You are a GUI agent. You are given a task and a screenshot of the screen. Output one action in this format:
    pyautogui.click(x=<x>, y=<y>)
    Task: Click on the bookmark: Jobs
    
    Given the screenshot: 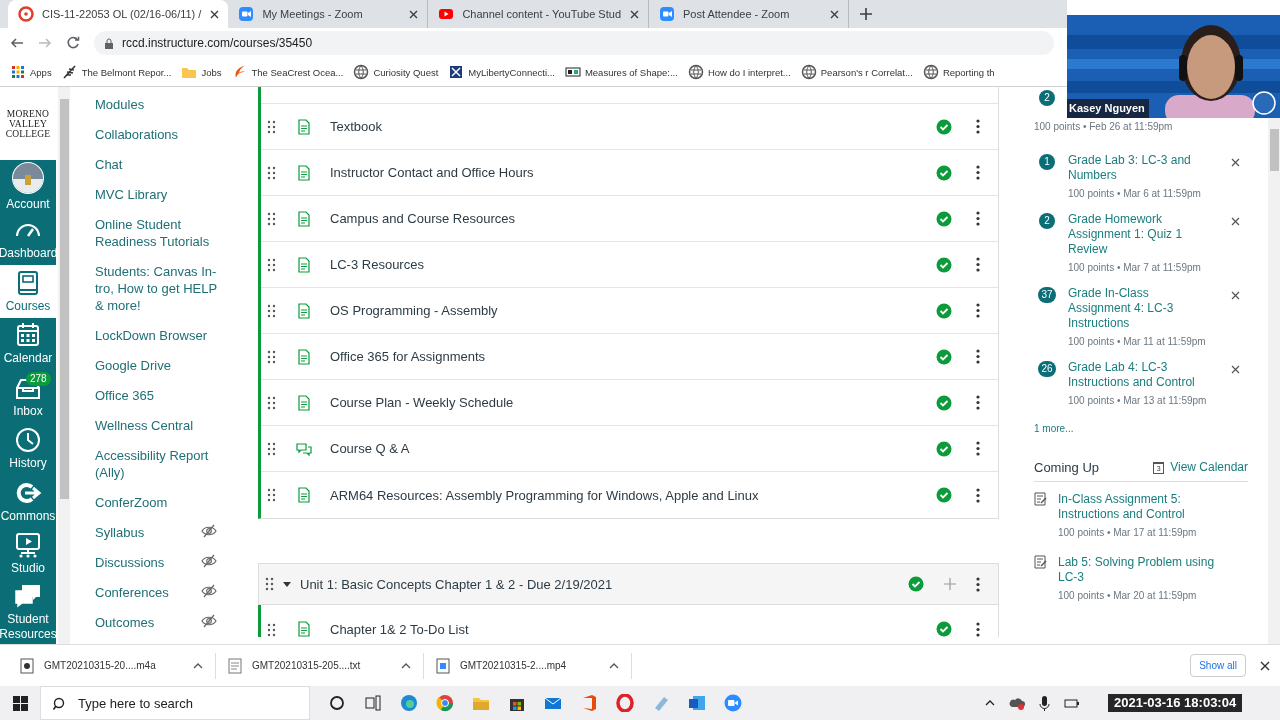 What is the action you would take?
    pyautogui.click(x=201, y=72)
    